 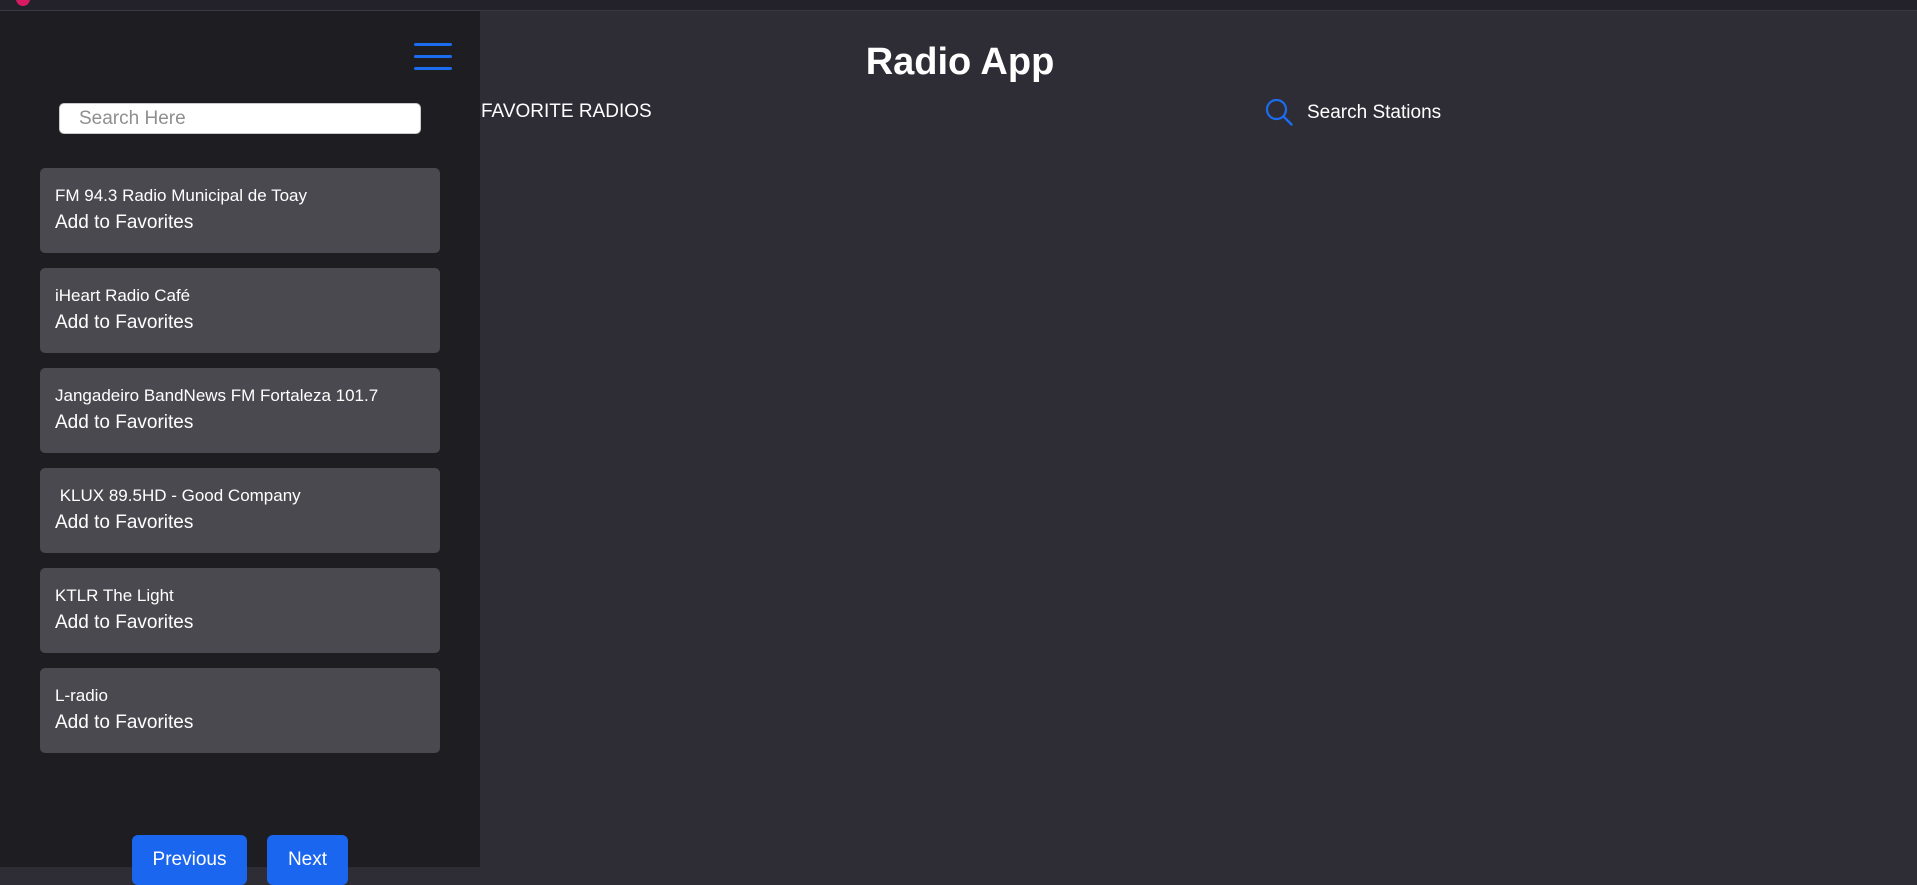 I want to click on hamburger-icon, so click(x=434, y=56).